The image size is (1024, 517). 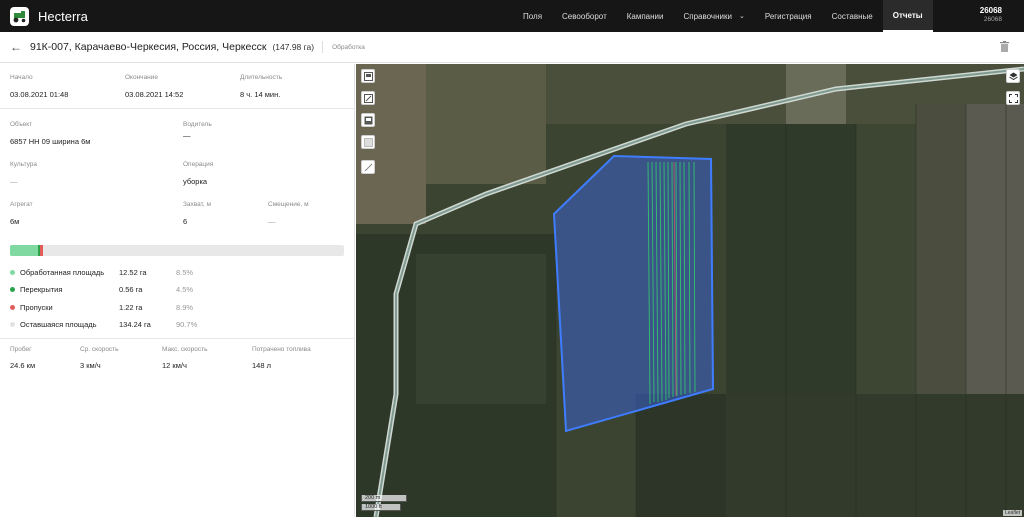 I want to click on nav-item-fields: Поля, so click(x=532, y=16).